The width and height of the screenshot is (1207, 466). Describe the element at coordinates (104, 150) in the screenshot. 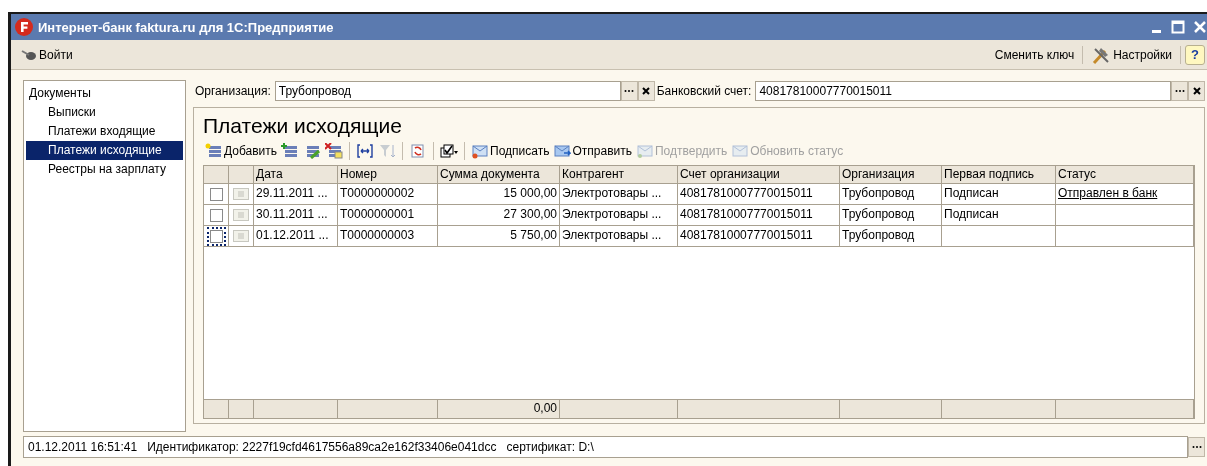

I see `sidebar-item: Платежи исходящие` at that location.